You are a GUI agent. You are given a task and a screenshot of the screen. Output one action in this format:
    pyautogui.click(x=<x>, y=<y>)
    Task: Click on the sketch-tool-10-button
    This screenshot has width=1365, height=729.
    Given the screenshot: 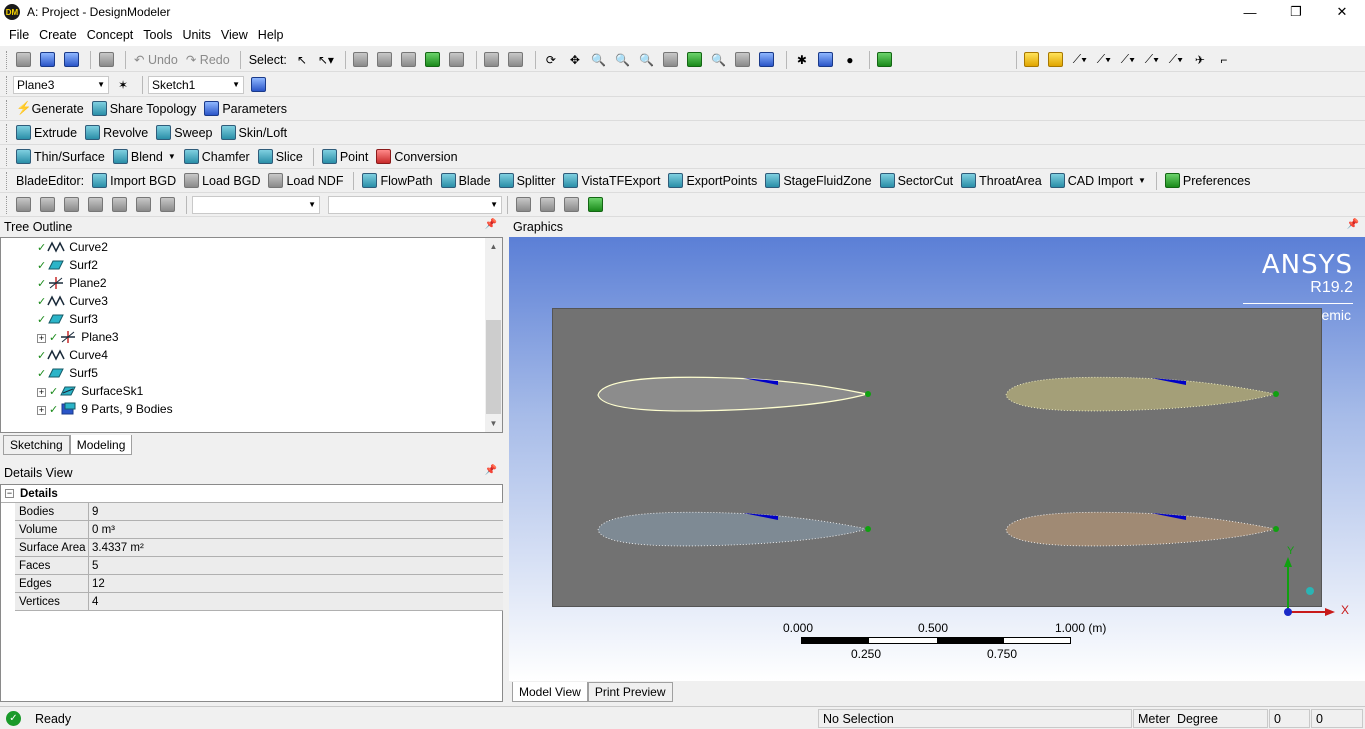 What is the action you would take?
    pyautogui.click(x=571, y=205)
    